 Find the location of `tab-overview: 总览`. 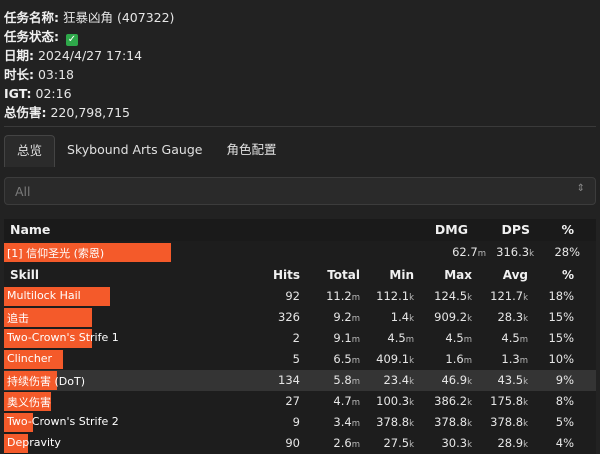

tab-overview: 总览 is located at coordinates (30, 151).